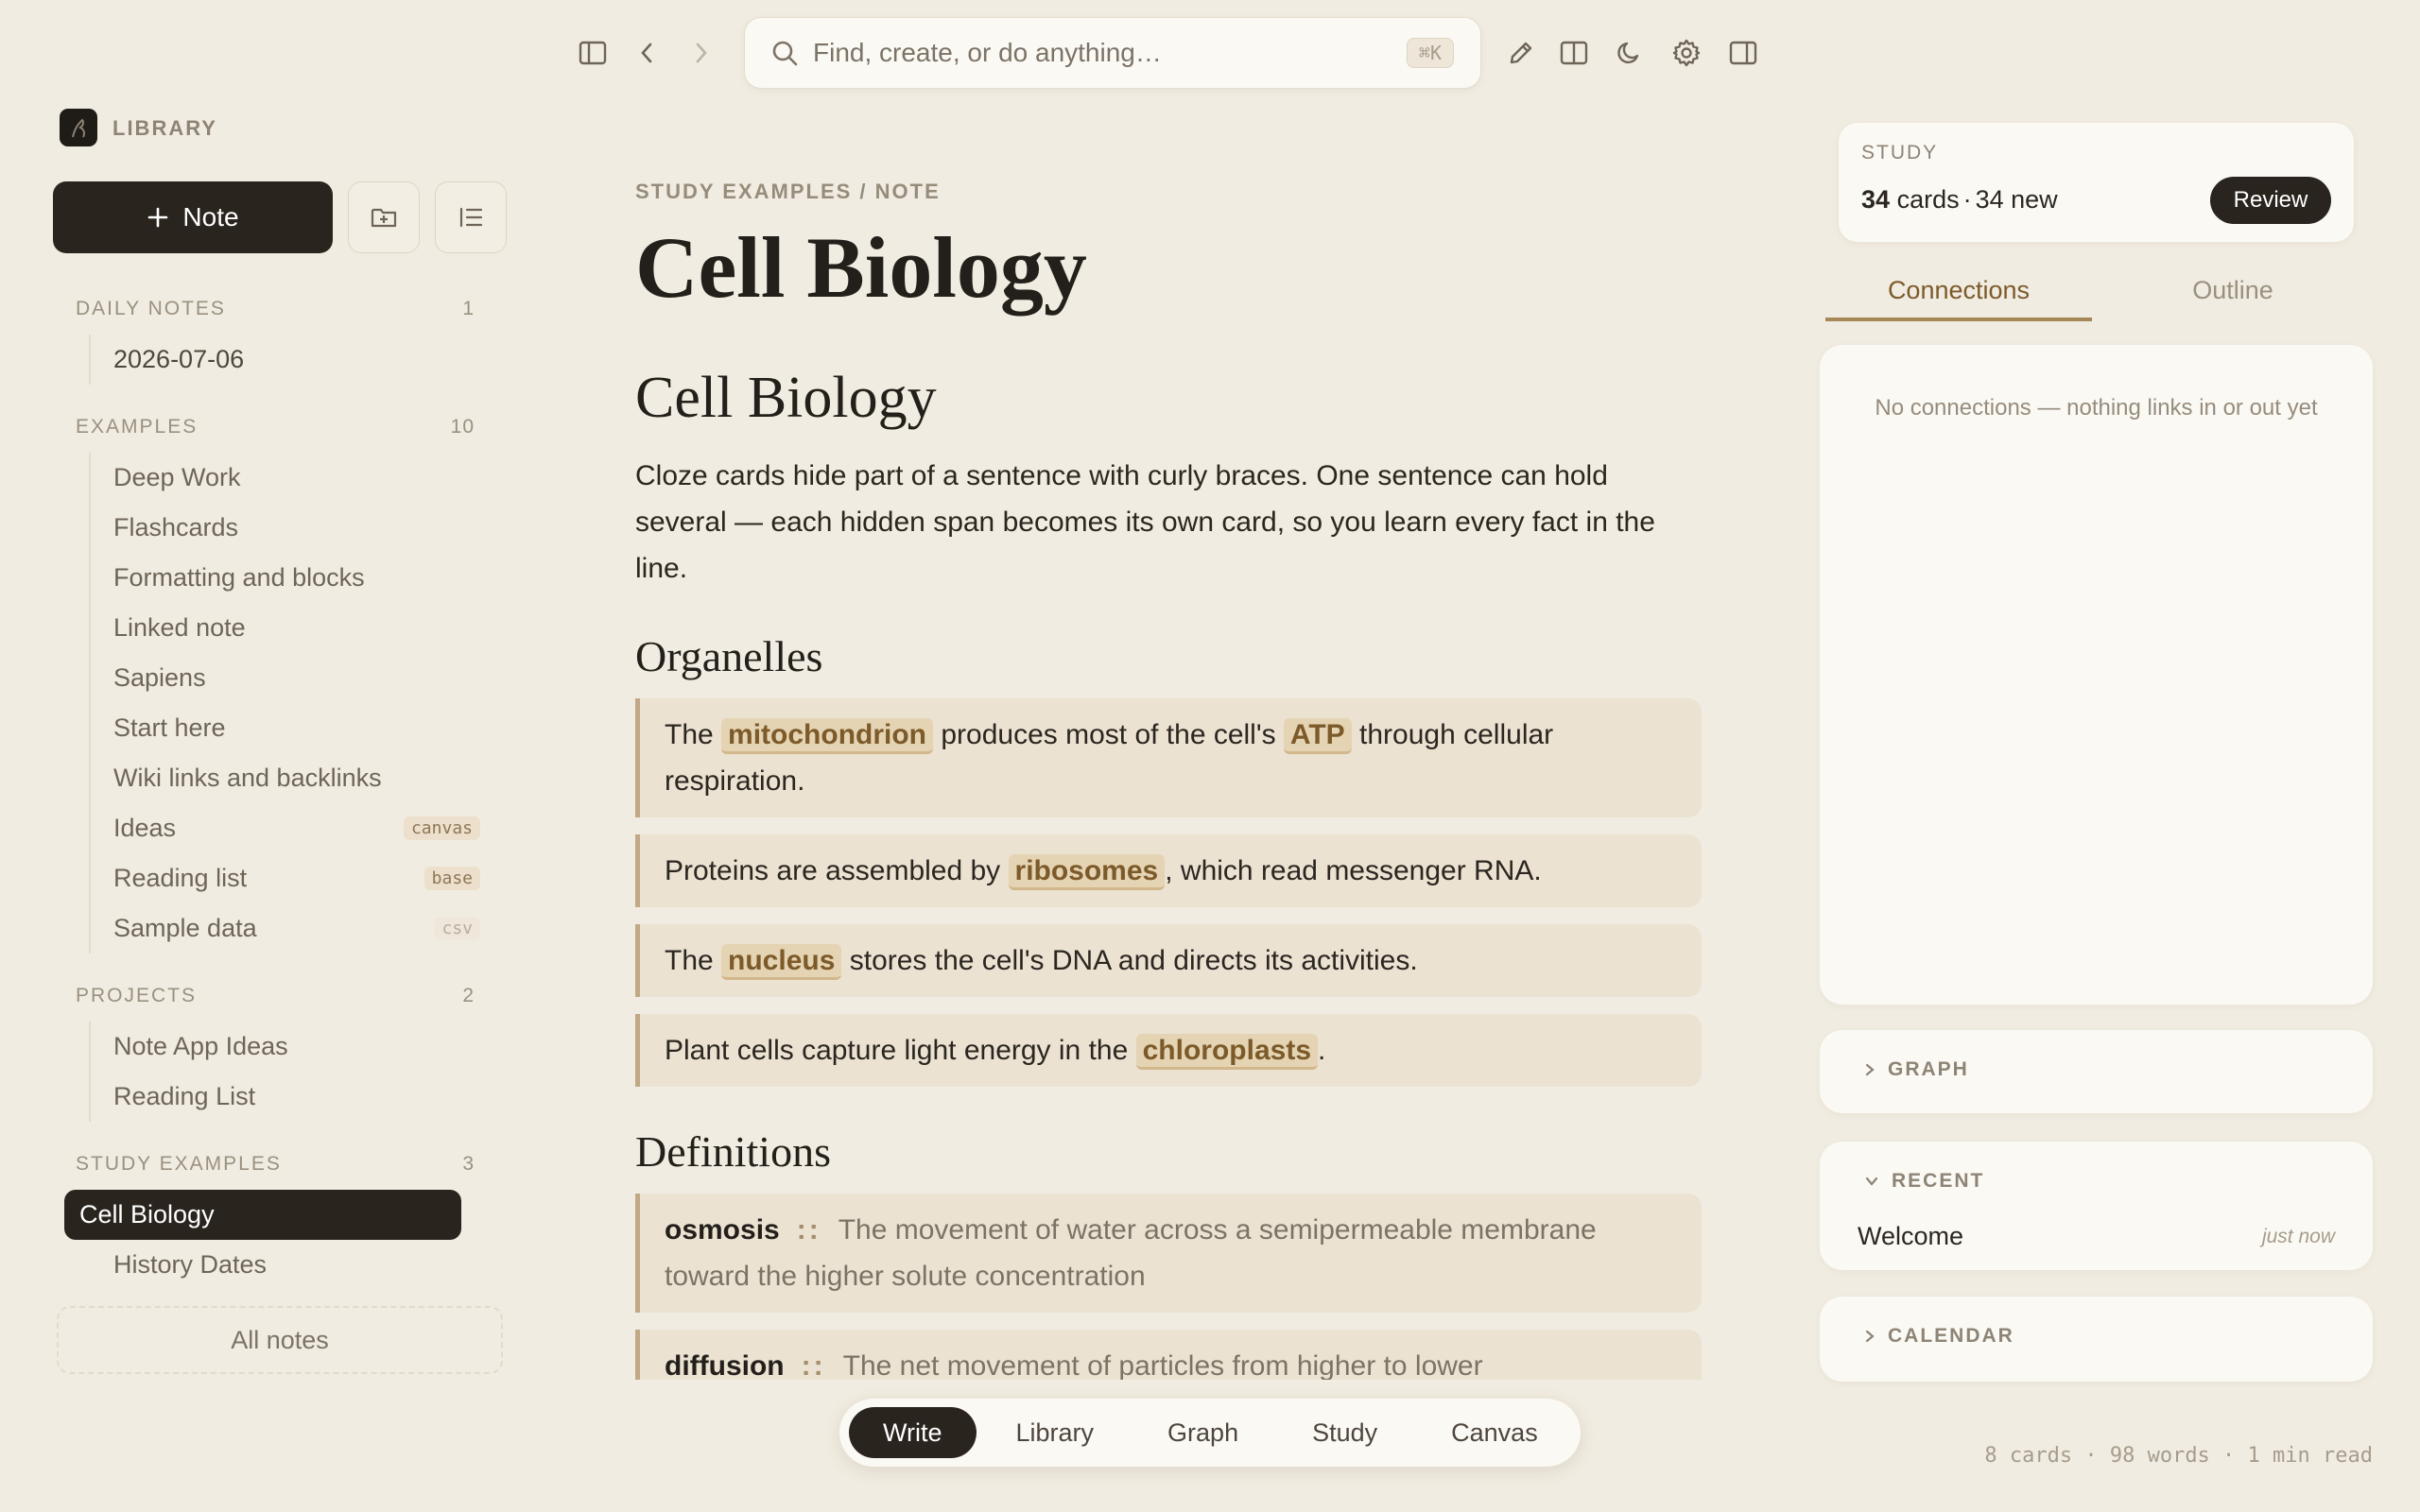  What do you see at coordinates (722, 1230) in the screenshot?
I see `definition-term: osmosis` at bounding box center [722, 1230].